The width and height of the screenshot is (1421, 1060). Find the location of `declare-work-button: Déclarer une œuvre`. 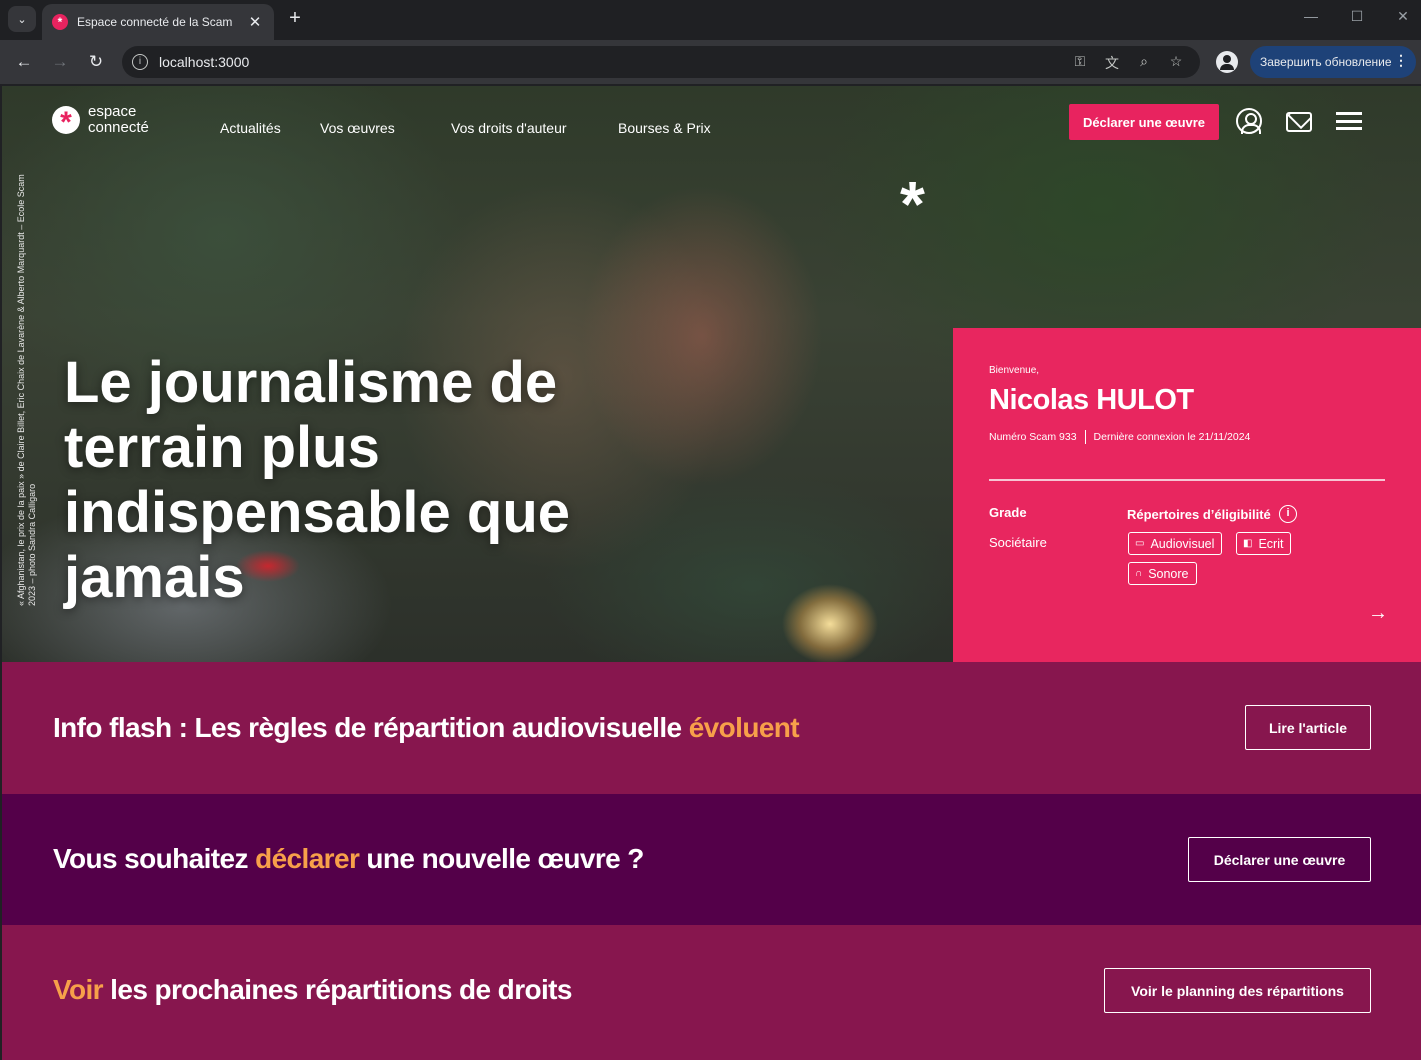

declare-work-button: Déclarer une œuvre is located at coordinates (1279, 859).